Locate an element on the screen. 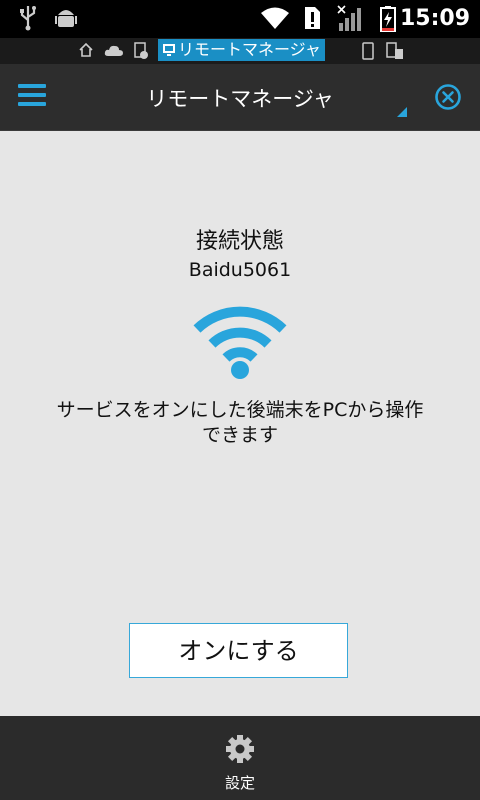 The width and height of the screenshot is (480, 800). android-debug-icon is located at coordinates (66, 18).